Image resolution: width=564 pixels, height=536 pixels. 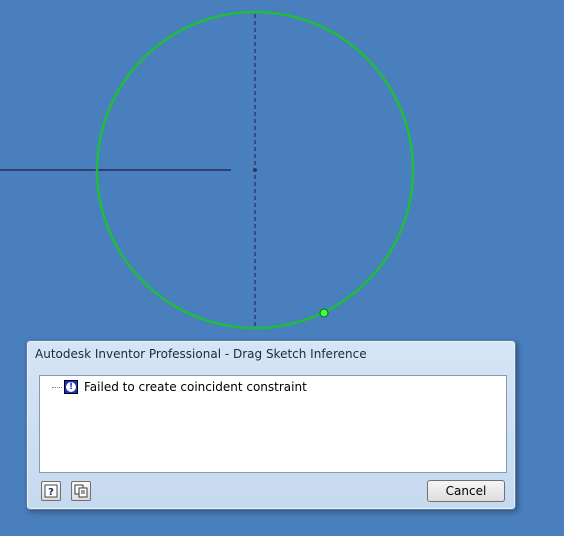 What do you see at coordinates (195, 387) in the screenshot?
I see `message-text: Failed to create coincident constraint` at bounding box center [195, 387].